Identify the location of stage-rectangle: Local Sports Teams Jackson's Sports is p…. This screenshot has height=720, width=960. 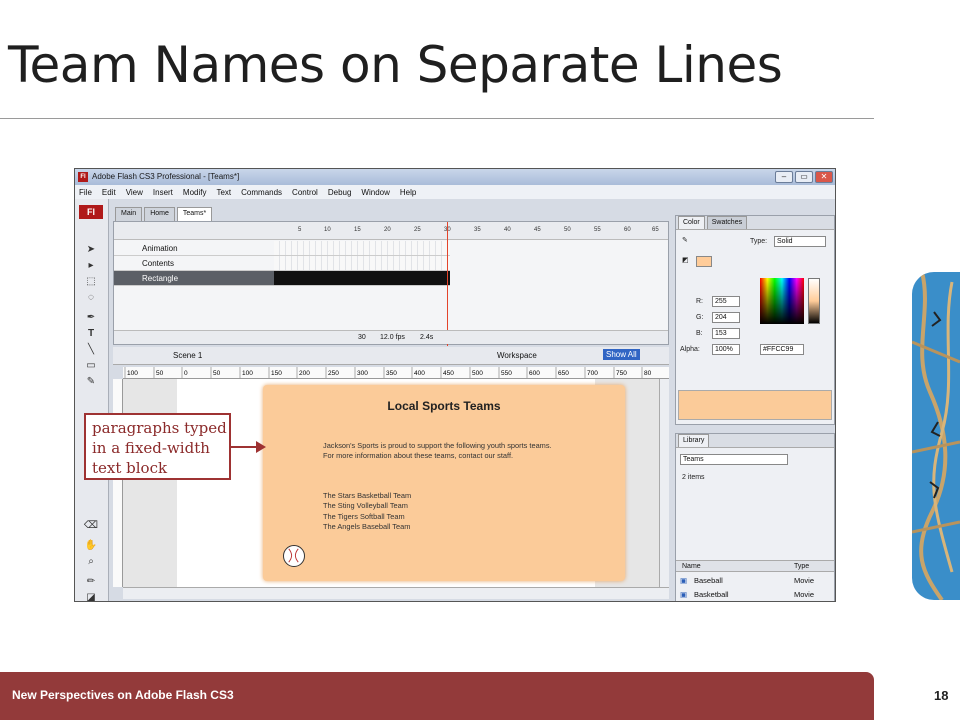
(444, 483).